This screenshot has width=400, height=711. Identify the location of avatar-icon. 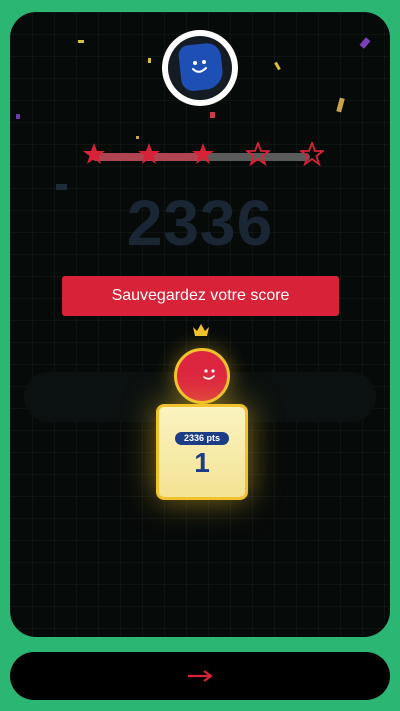
(200, 68).